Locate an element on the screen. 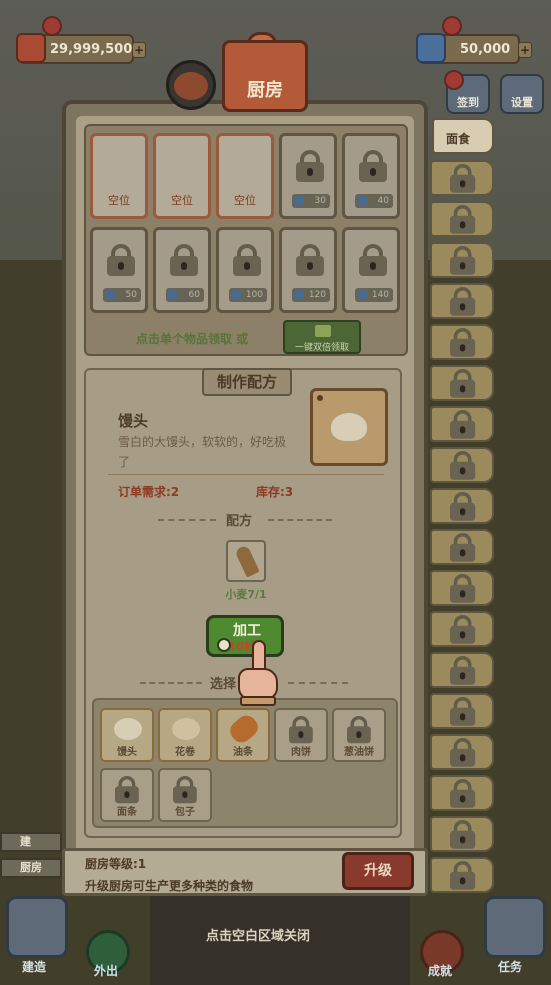 The height and width of the screenshot is (985, 551). food-option-icon is located at coordinates (186, 729).